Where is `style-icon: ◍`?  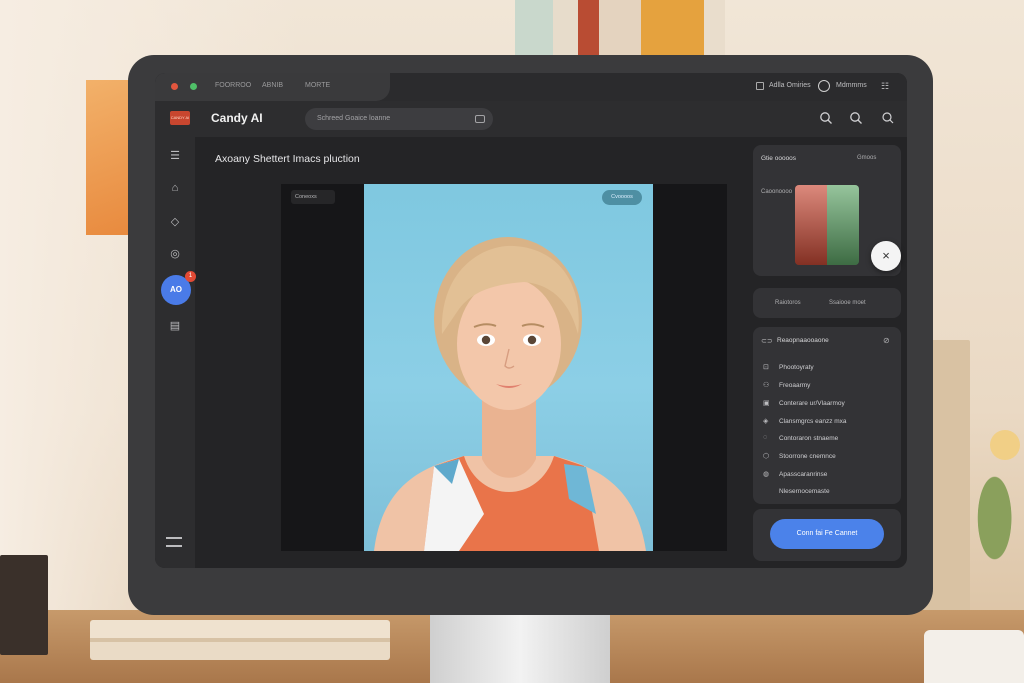
style-icon: ◍ is located at coordinates (766, 474).